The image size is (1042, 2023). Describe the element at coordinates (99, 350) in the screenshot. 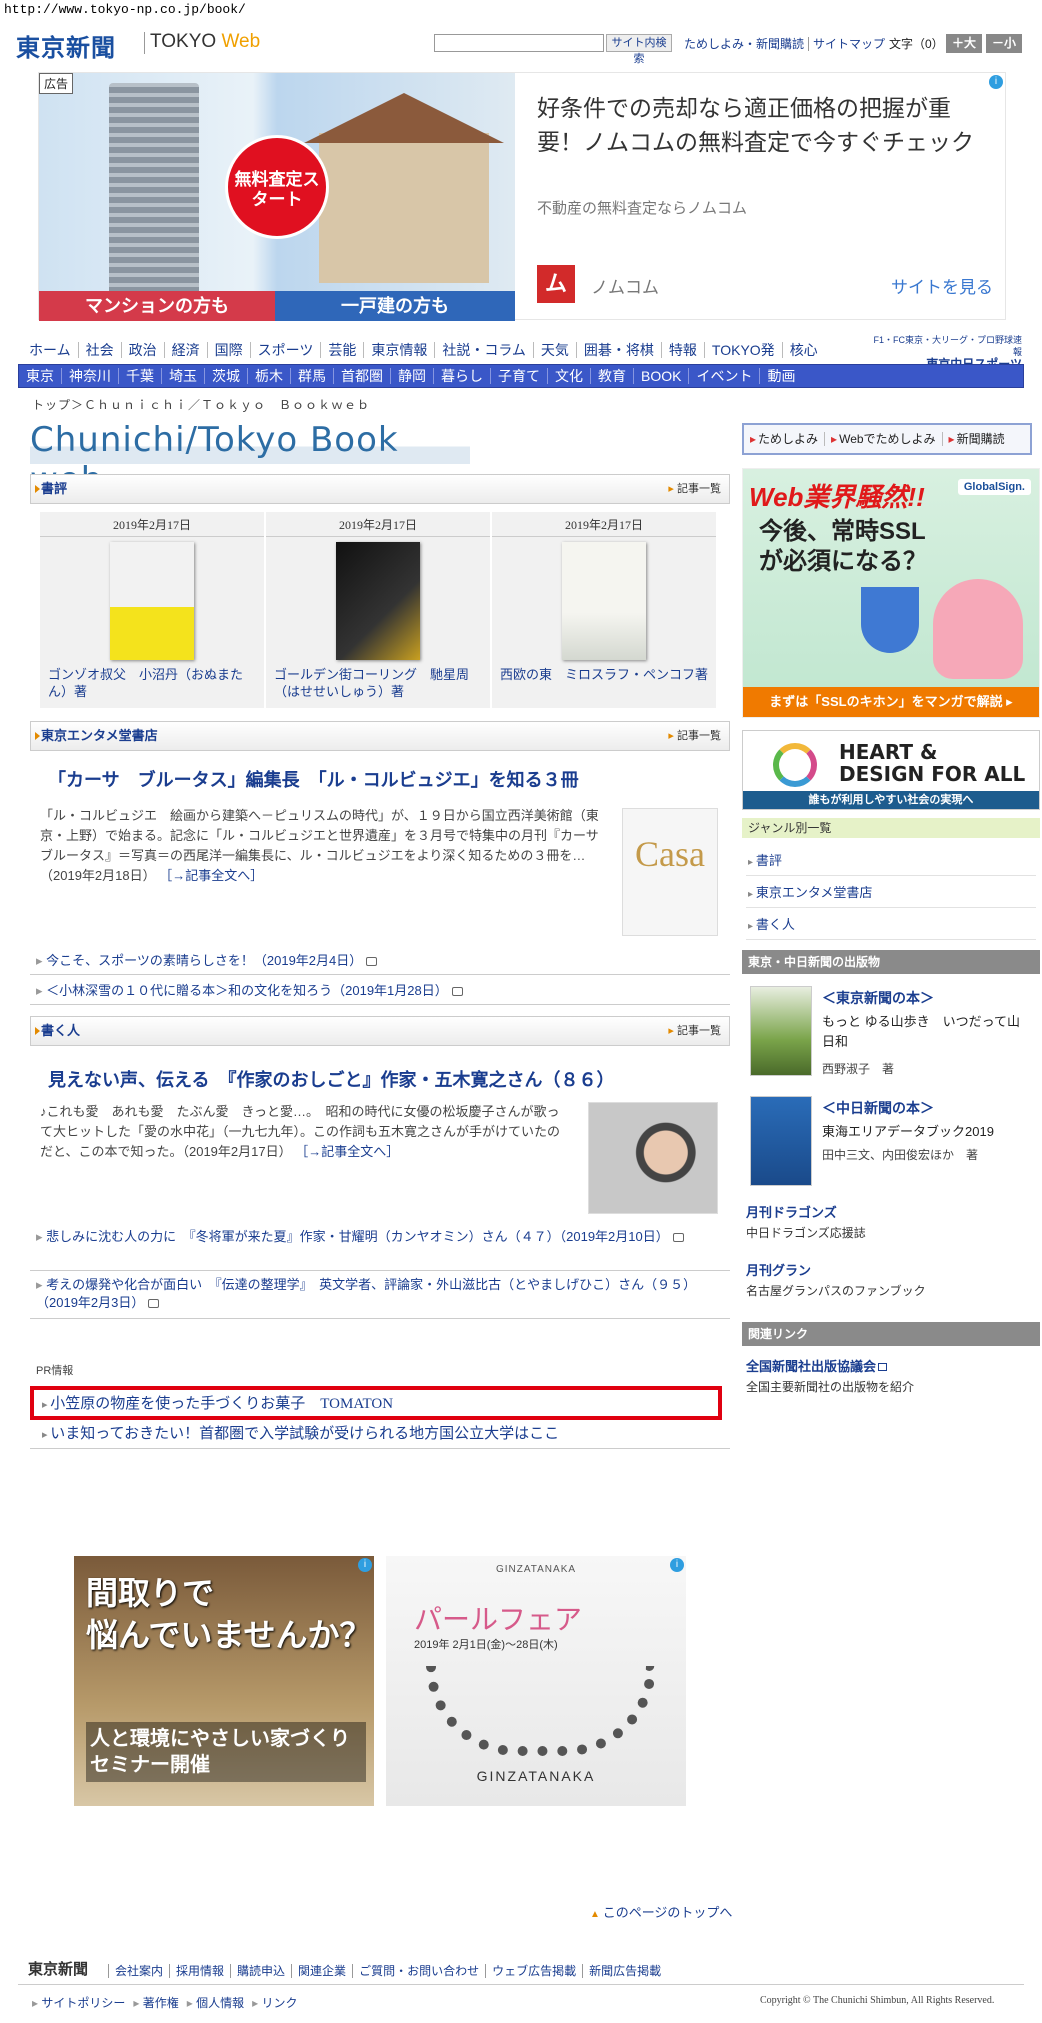

I see `nav-item: 社会` at that location.